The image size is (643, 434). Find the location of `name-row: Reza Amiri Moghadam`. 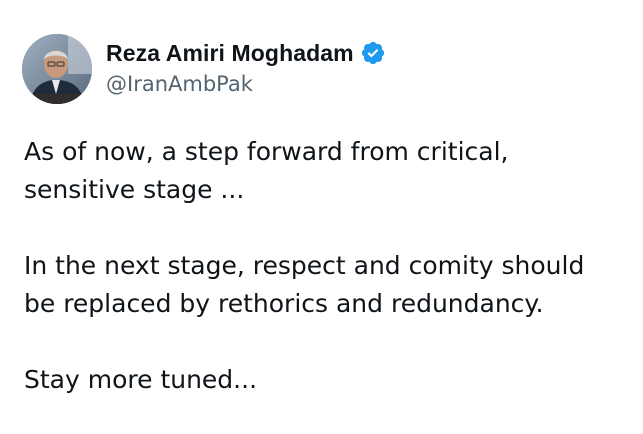

name-row: Reza Amiri Moghadam is located at coordinates (246, 53).